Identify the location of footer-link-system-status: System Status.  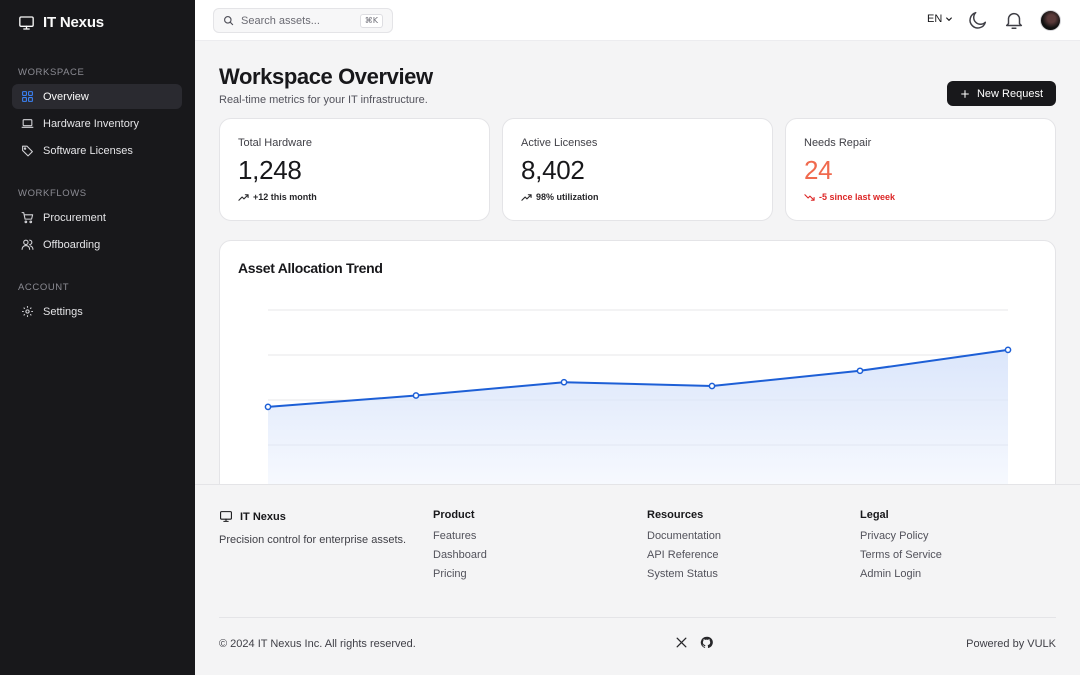
(684, 577).